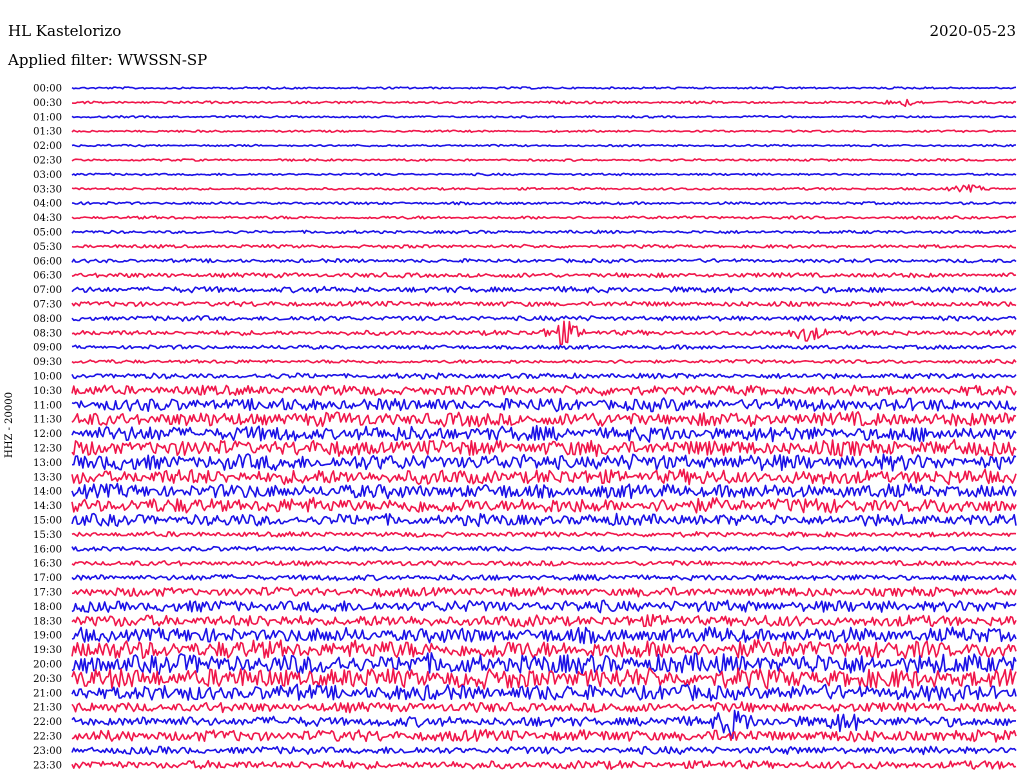  What do you see at coordinates (47, 679) in the screenshot?
I see `time-tick-label: 20:30` at bounding box center [47, 679].